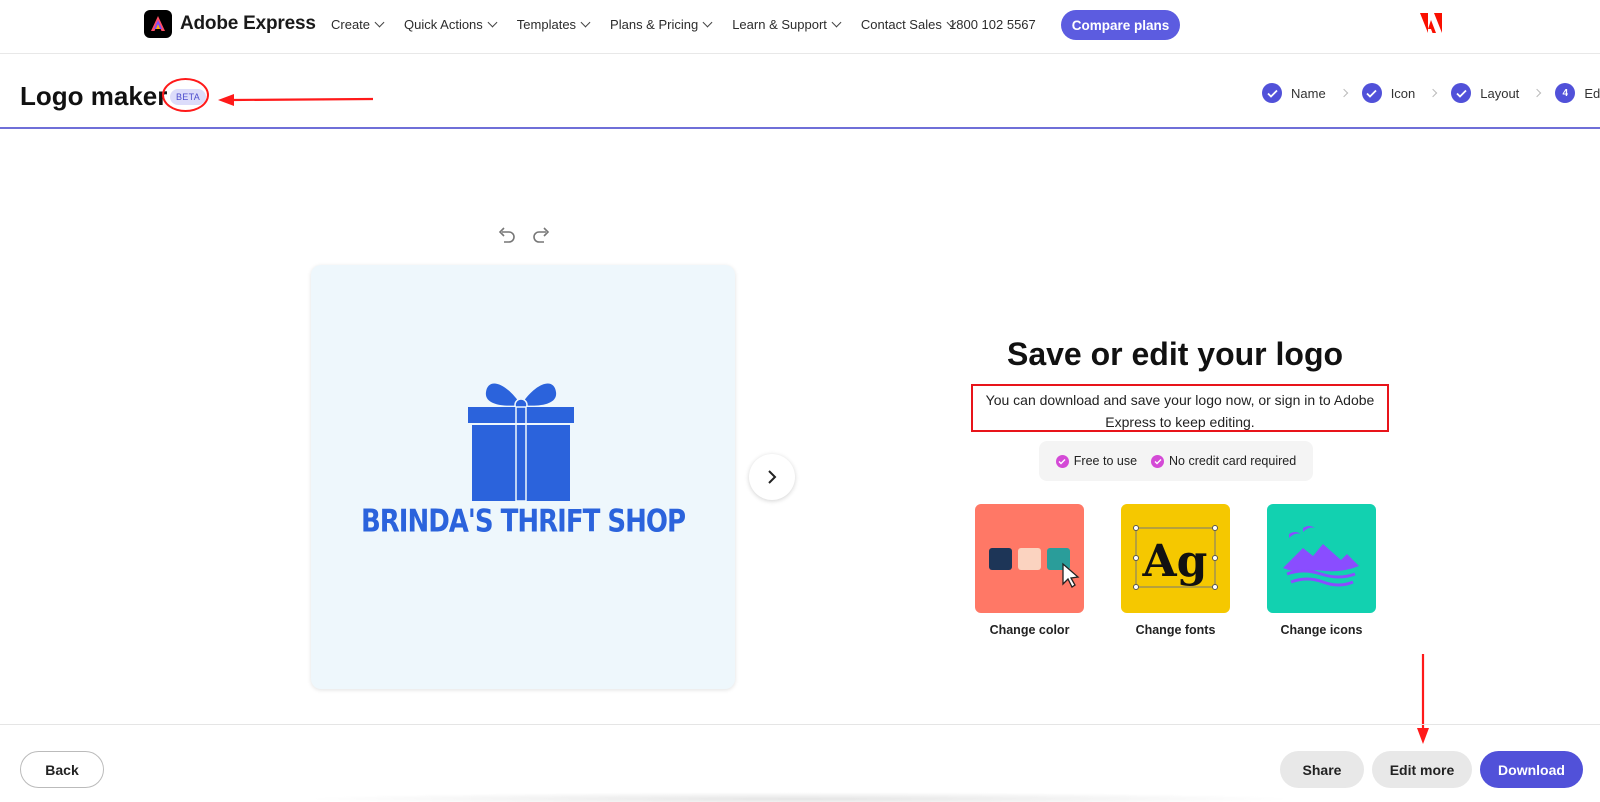 The width and height of the screenshot is (1600, 802). I want to click on font-sample-icon: Ag, so click(1175, 558).